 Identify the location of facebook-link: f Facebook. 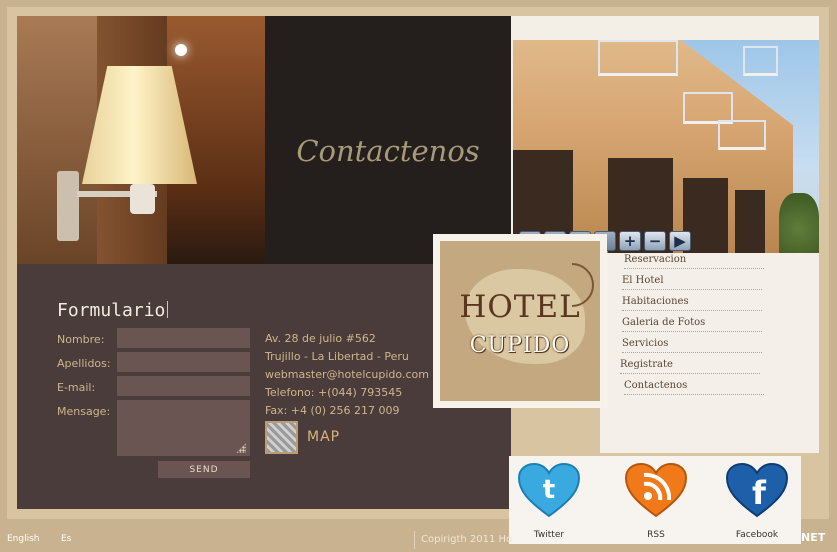
(757, 501).